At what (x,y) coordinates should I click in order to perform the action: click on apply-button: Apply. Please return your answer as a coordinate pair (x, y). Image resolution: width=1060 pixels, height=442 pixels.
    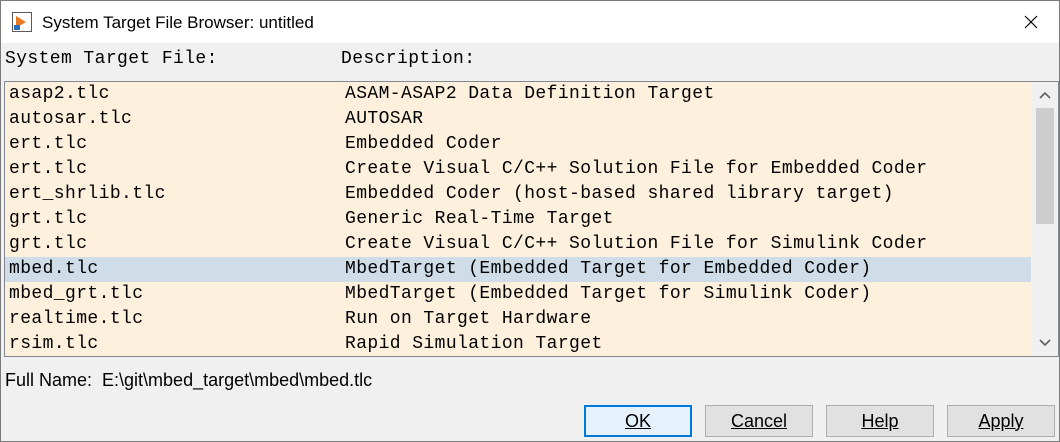
    Looking at the image, I should click on (1001, 421).